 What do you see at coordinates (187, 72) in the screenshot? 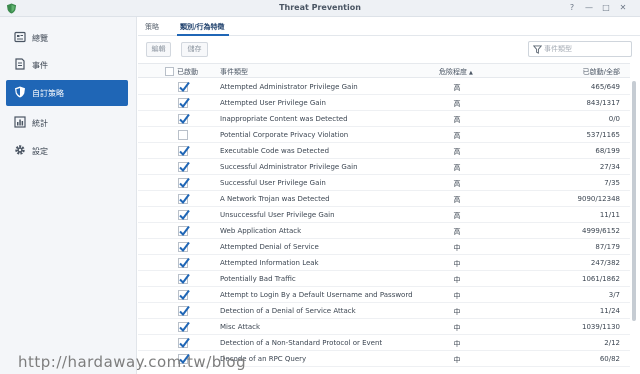
I see `header-enabled: 已啟動` at bounding box center [187, 72].